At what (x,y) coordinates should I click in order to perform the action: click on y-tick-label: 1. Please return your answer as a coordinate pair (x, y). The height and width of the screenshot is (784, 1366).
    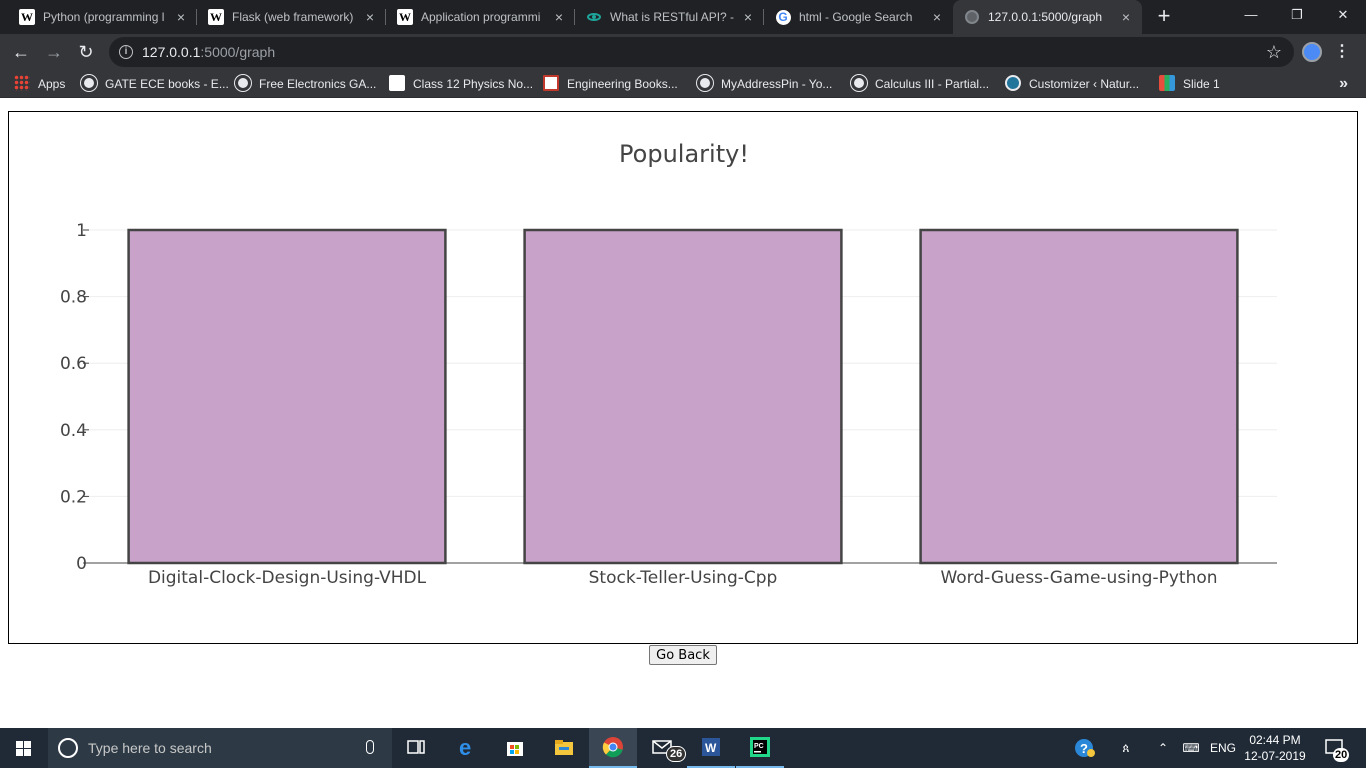
    Looking at the image, I should click on (81, 231).